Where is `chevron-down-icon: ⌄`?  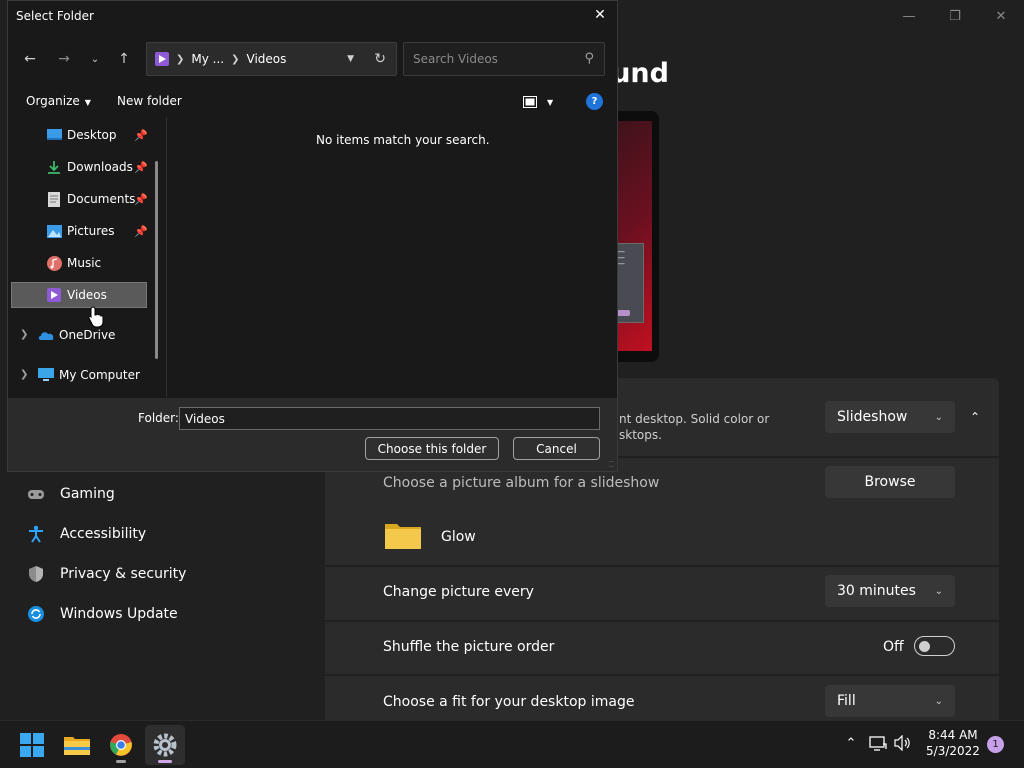
chevron-down-icon: ⌄ is located at coordinates (938, 417).